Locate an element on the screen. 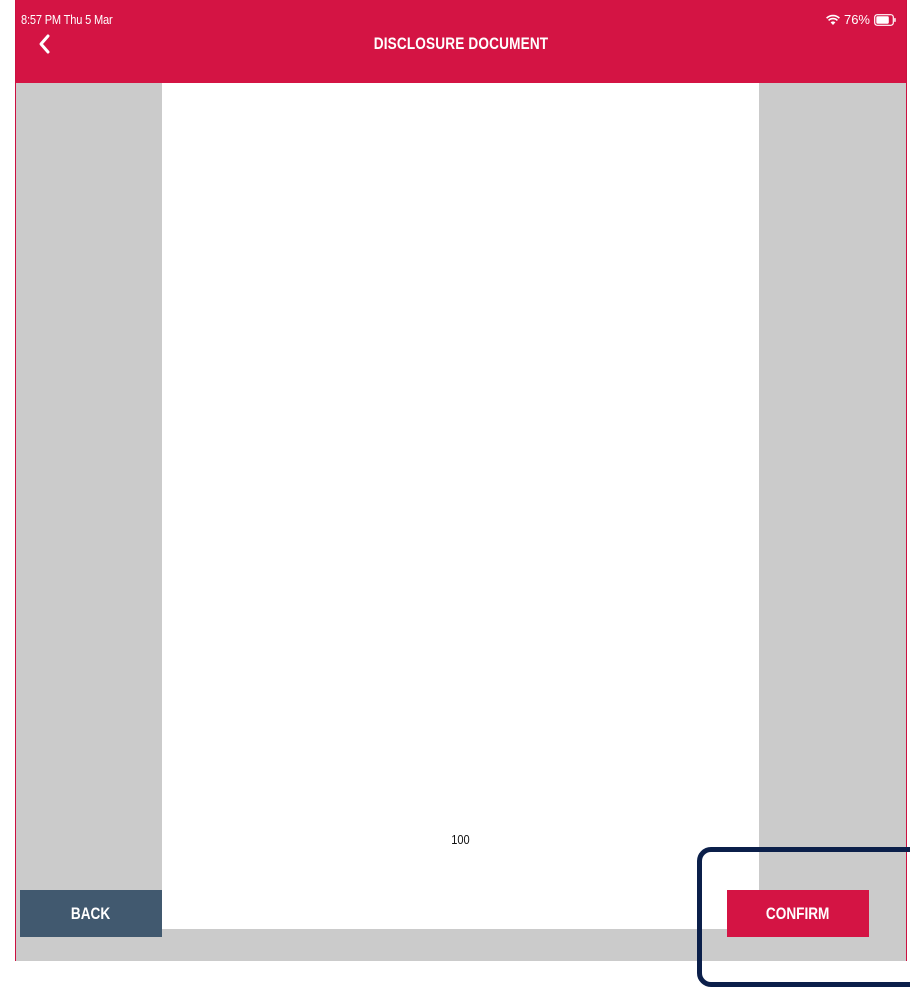 This screenshot has height=987, width=910. wifi-icon is located at coordinates (833, 19).